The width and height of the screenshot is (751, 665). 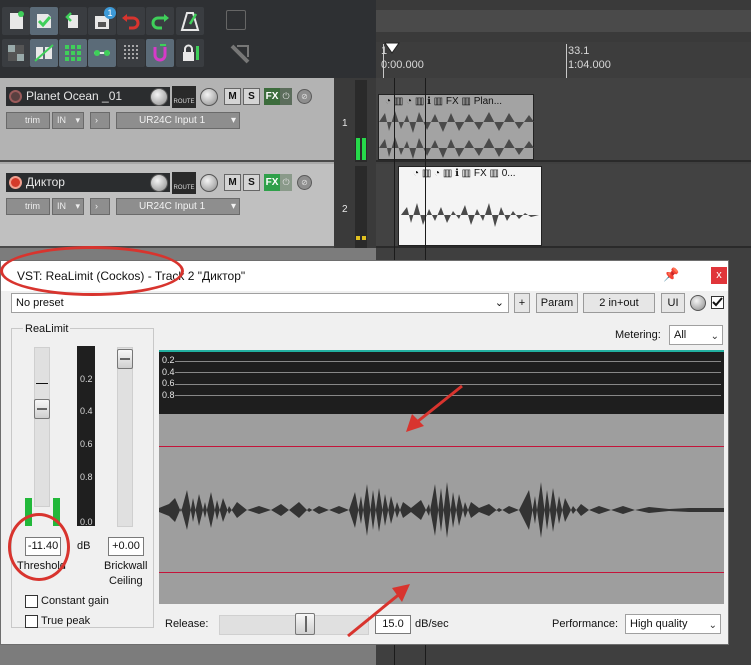 What do you see at coordinates (345, 123) in the screenshot?
I see `track-number: 1` at bounding box center [345, 123].